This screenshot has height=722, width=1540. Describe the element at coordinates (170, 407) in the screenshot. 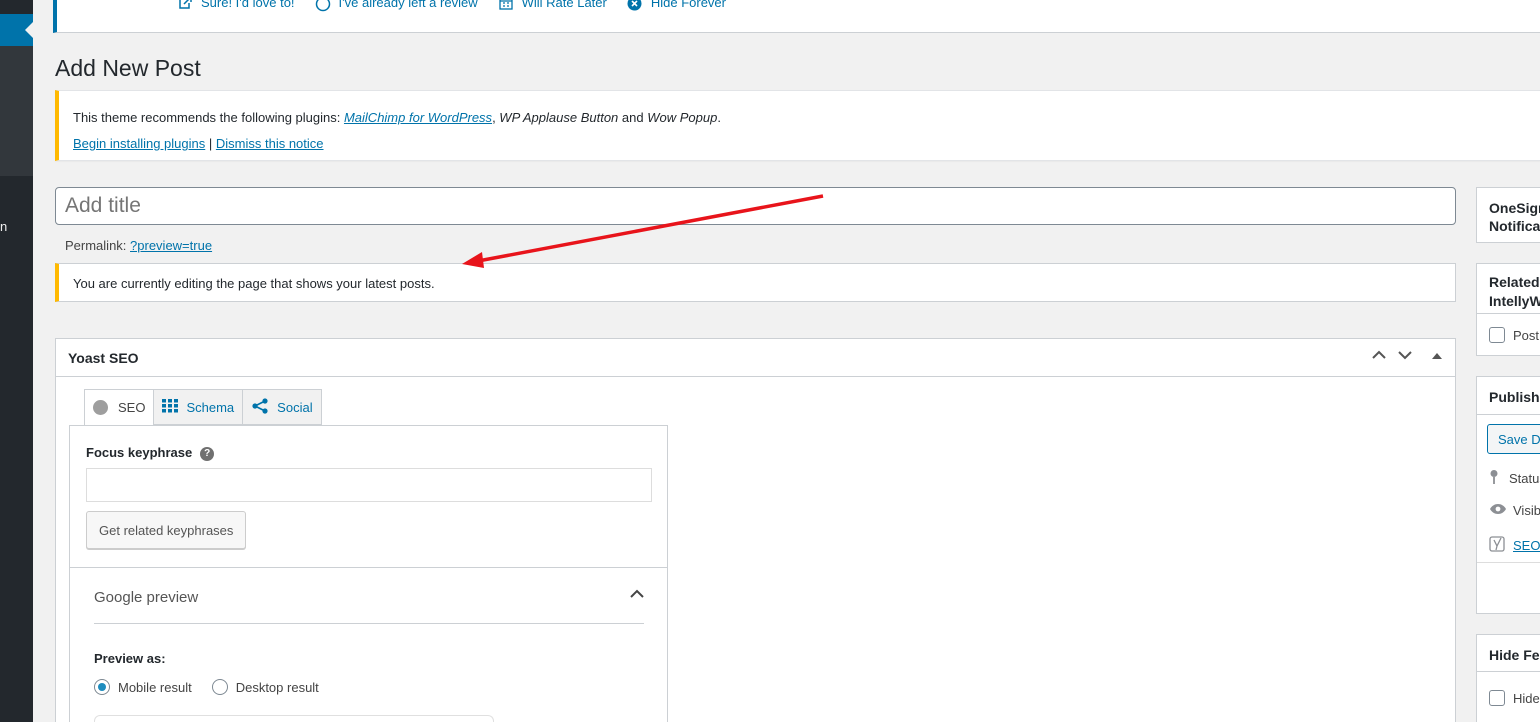

I see `grid-icon` at that location.